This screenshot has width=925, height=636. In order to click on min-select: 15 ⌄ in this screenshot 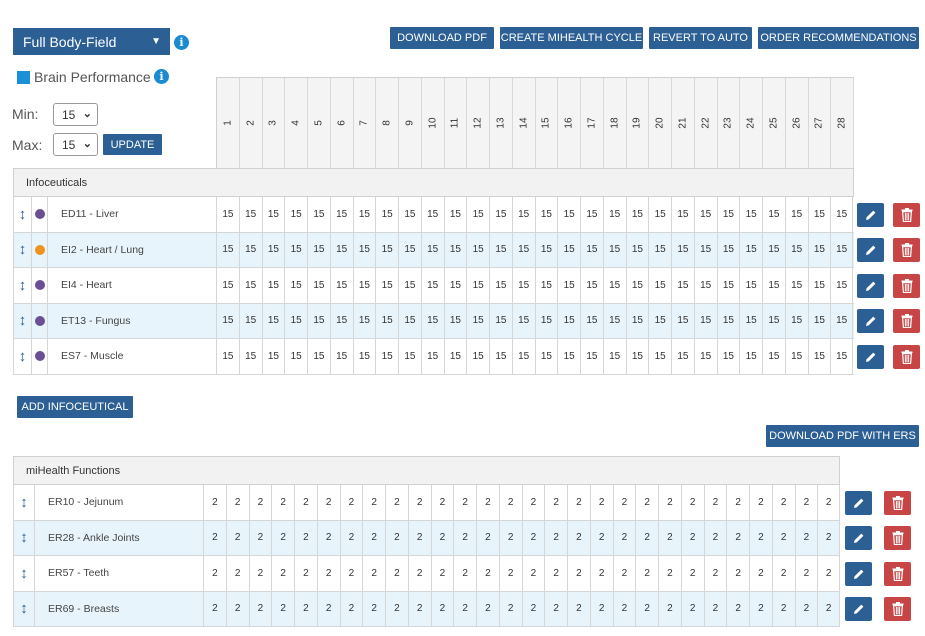, I will do `click(75, 114)`.